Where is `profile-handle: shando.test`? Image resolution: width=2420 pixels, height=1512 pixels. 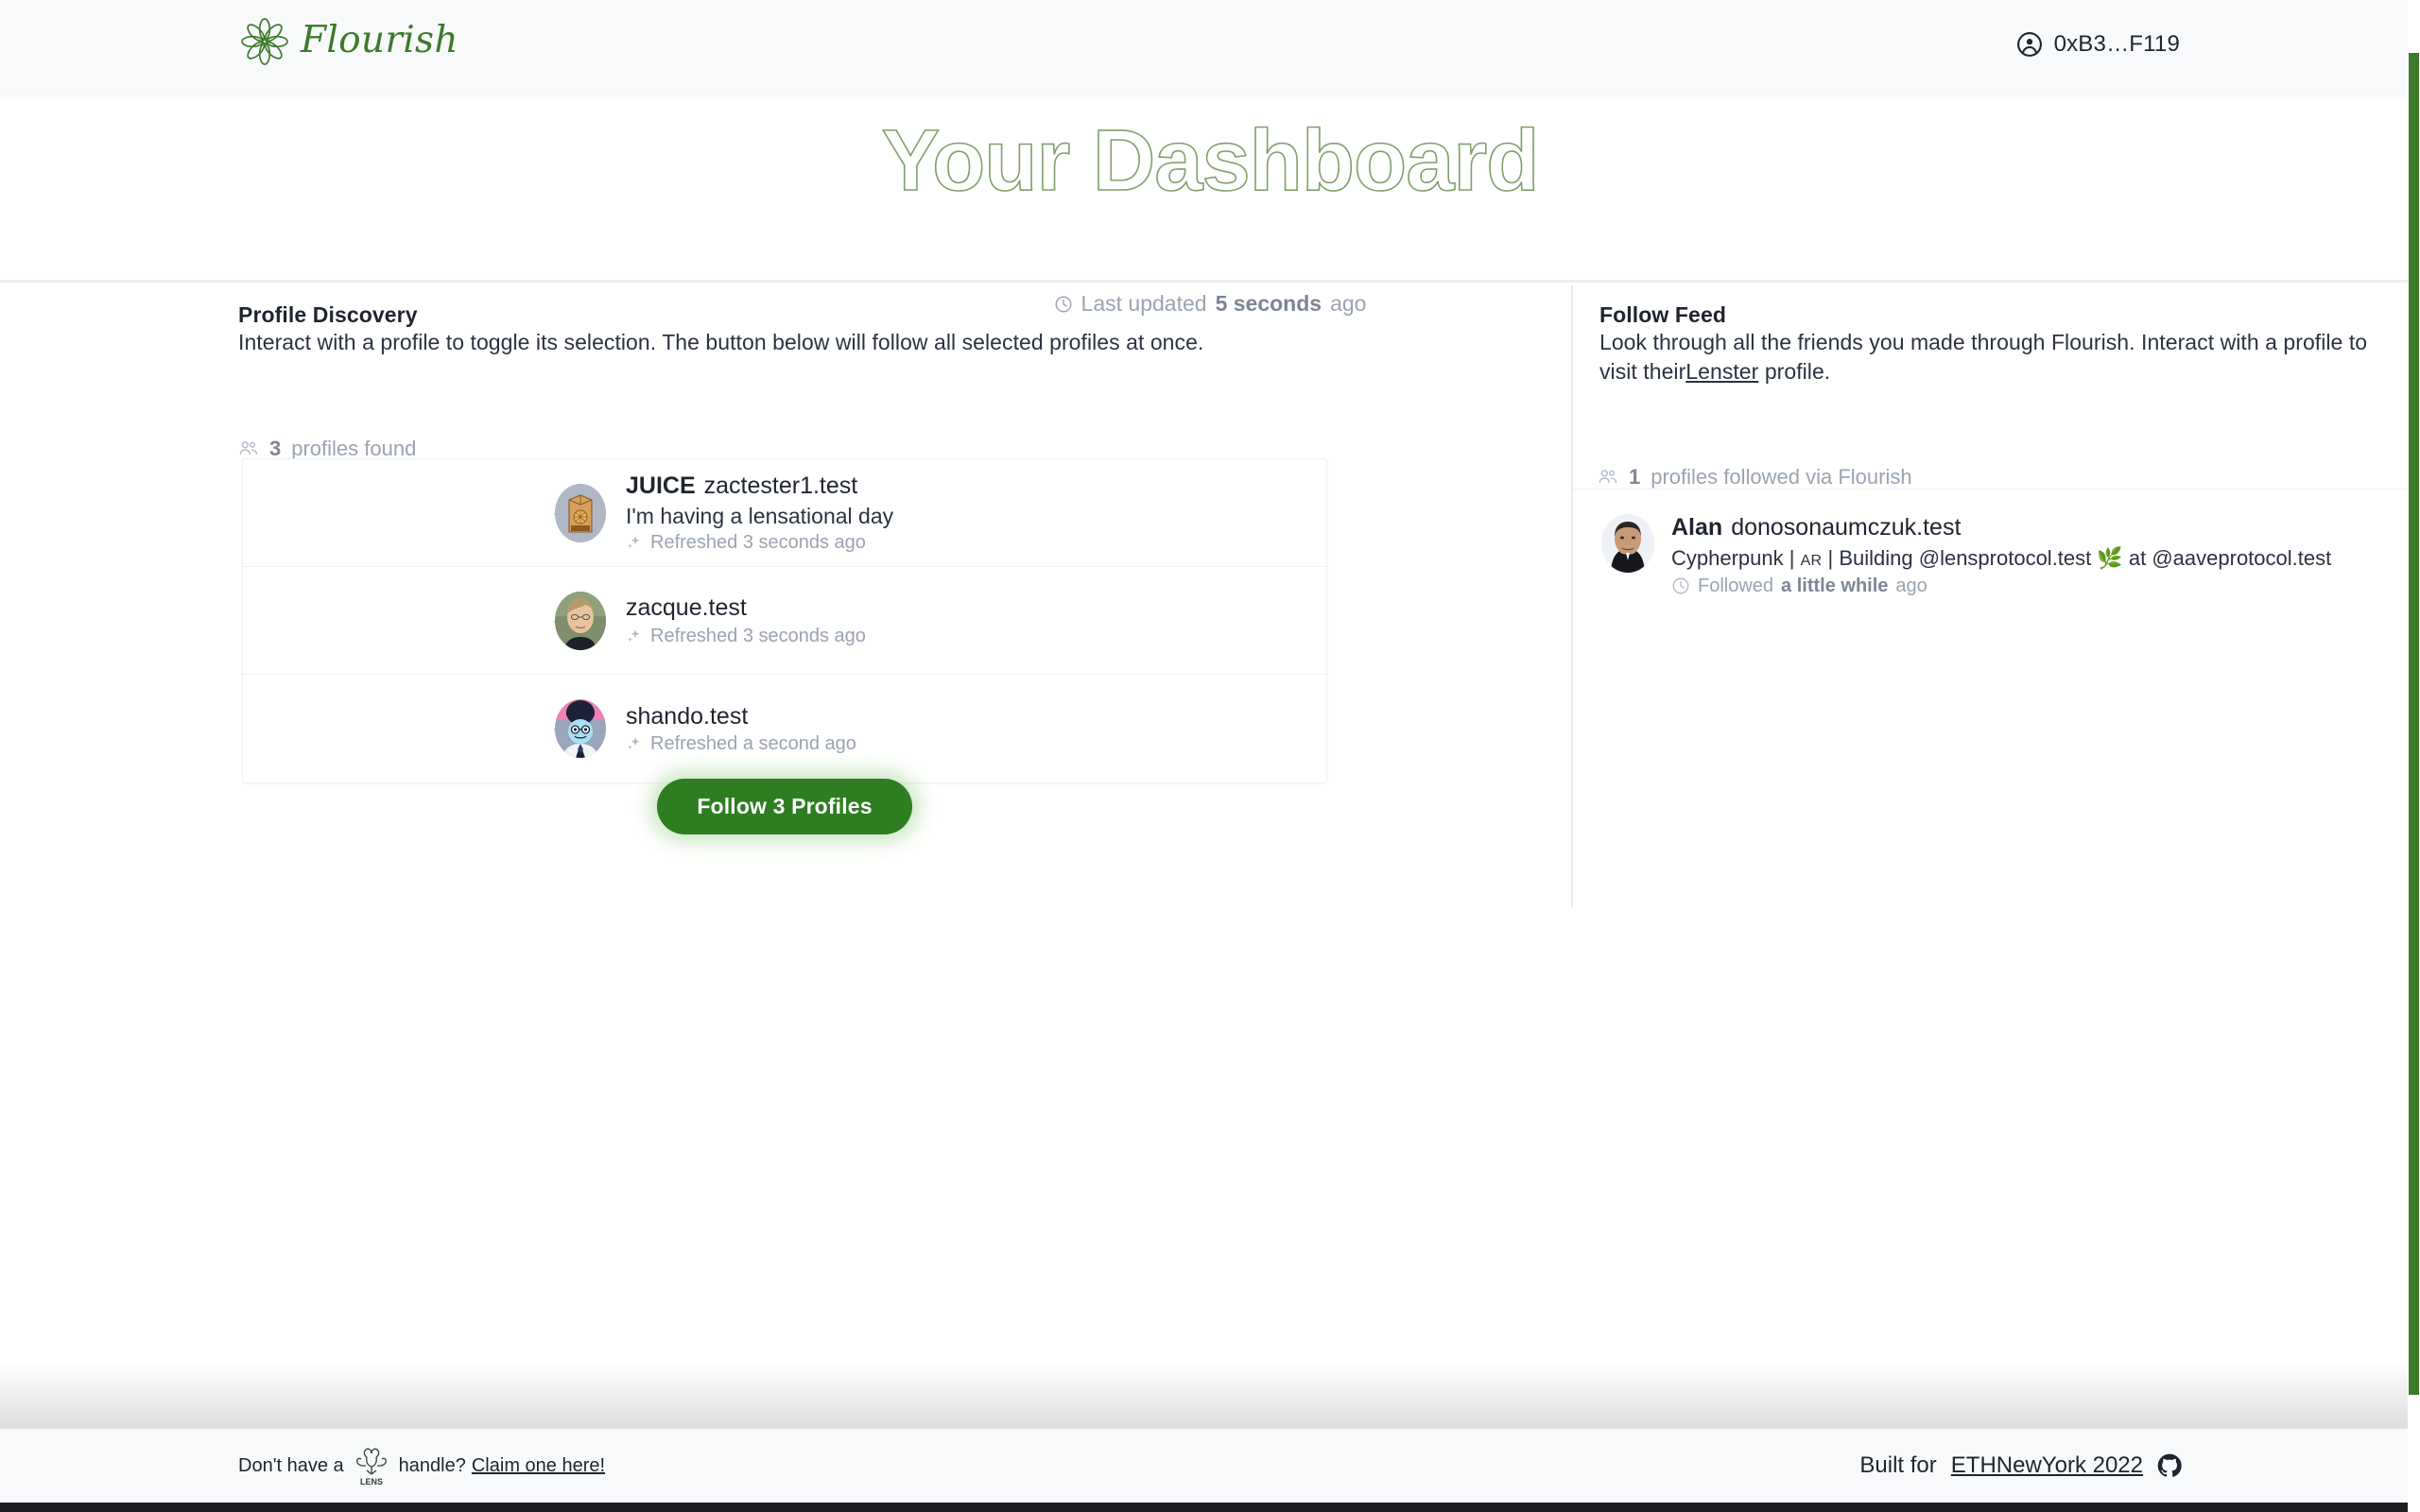 profile-handle: shando.test is located at coordinates (687, 716).